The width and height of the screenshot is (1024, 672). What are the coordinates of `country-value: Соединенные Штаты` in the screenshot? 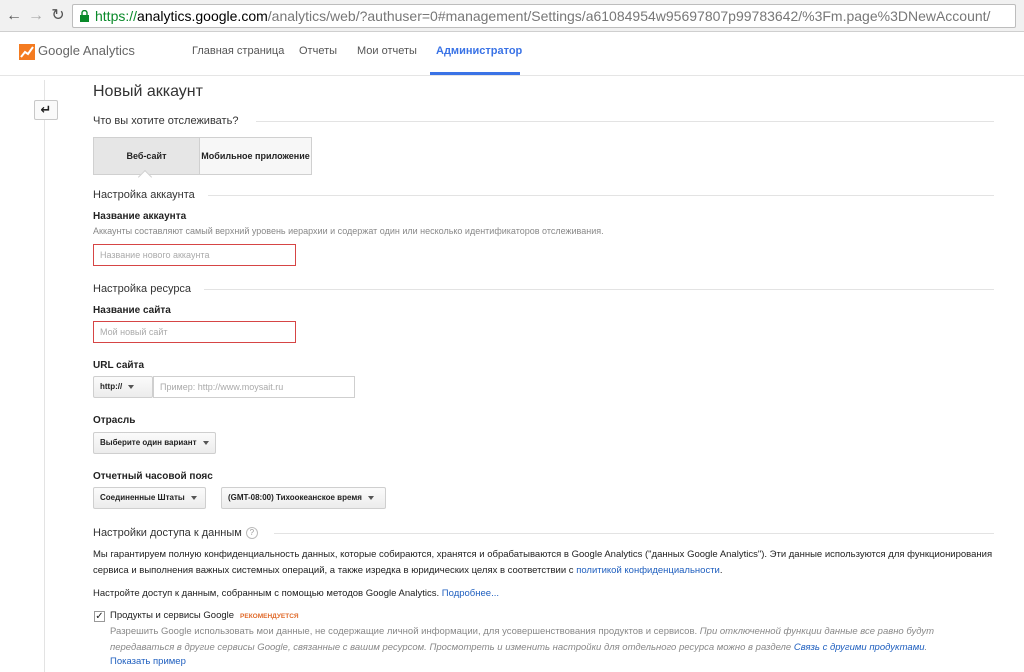 It's located at (142, 497).